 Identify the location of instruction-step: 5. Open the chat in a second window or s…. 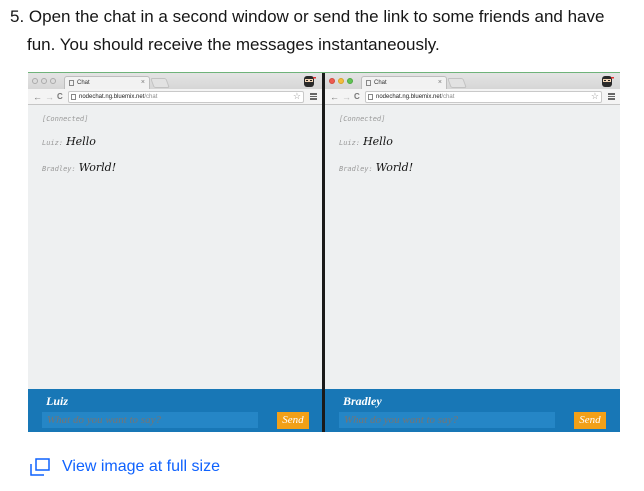
(320, 31).